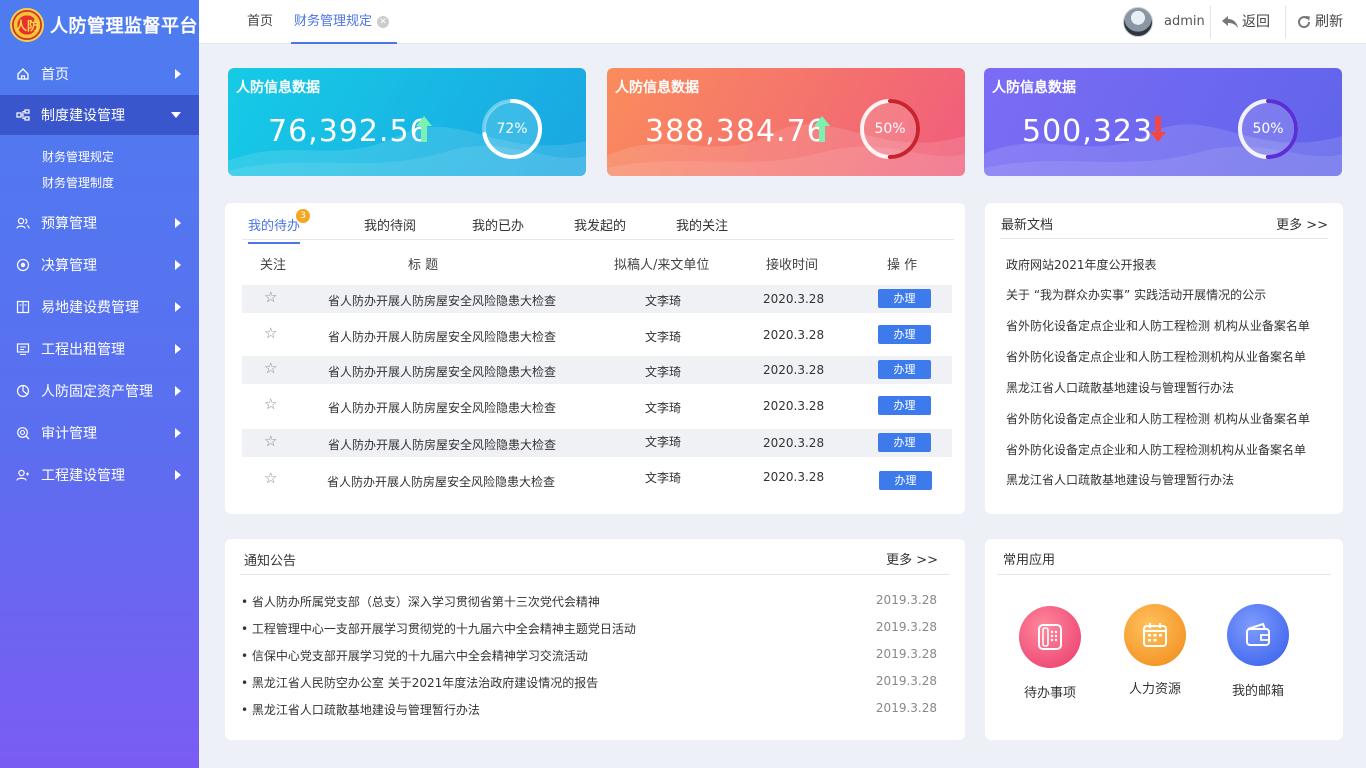  What do you see at coordinates (260, 22) in the screenshot?
I see `tab-home: 首页` at bounding box center [260, 22].